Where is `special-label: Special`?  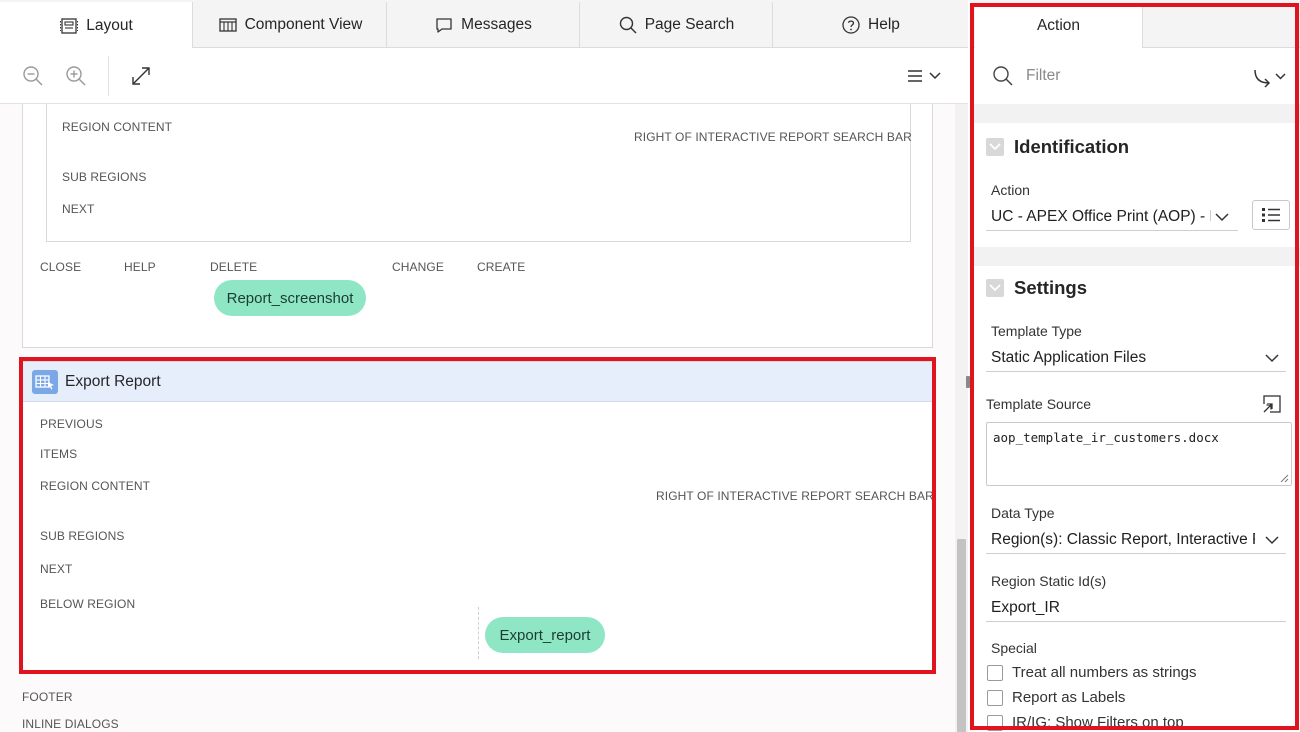
special-label: Special is located at coordinates (1014, 648).